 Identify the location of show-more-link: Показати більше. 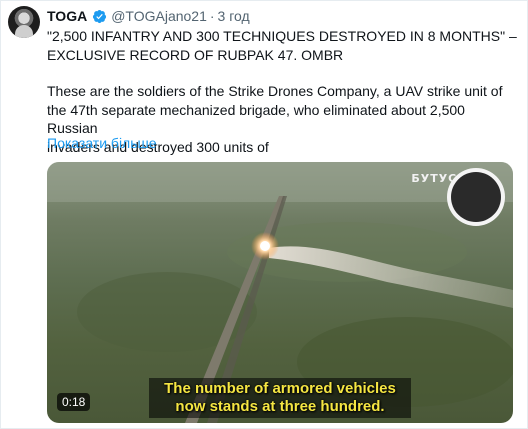
(102, 143).